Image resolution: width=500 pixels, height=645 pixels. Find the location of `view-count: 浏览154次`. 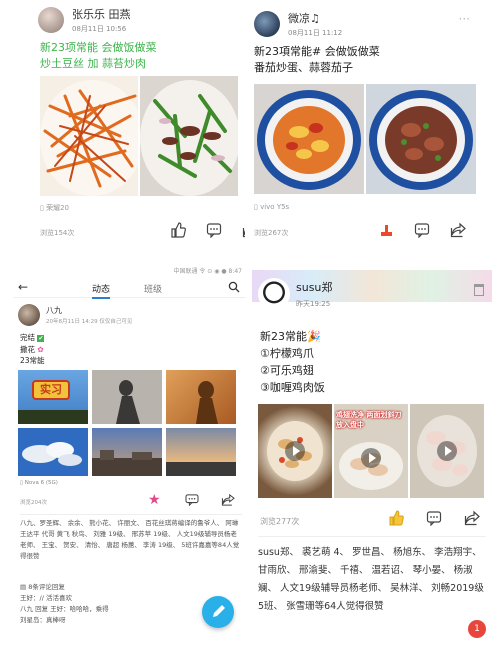

view-count: 浏览154次 is located at coordinates (57, 233).